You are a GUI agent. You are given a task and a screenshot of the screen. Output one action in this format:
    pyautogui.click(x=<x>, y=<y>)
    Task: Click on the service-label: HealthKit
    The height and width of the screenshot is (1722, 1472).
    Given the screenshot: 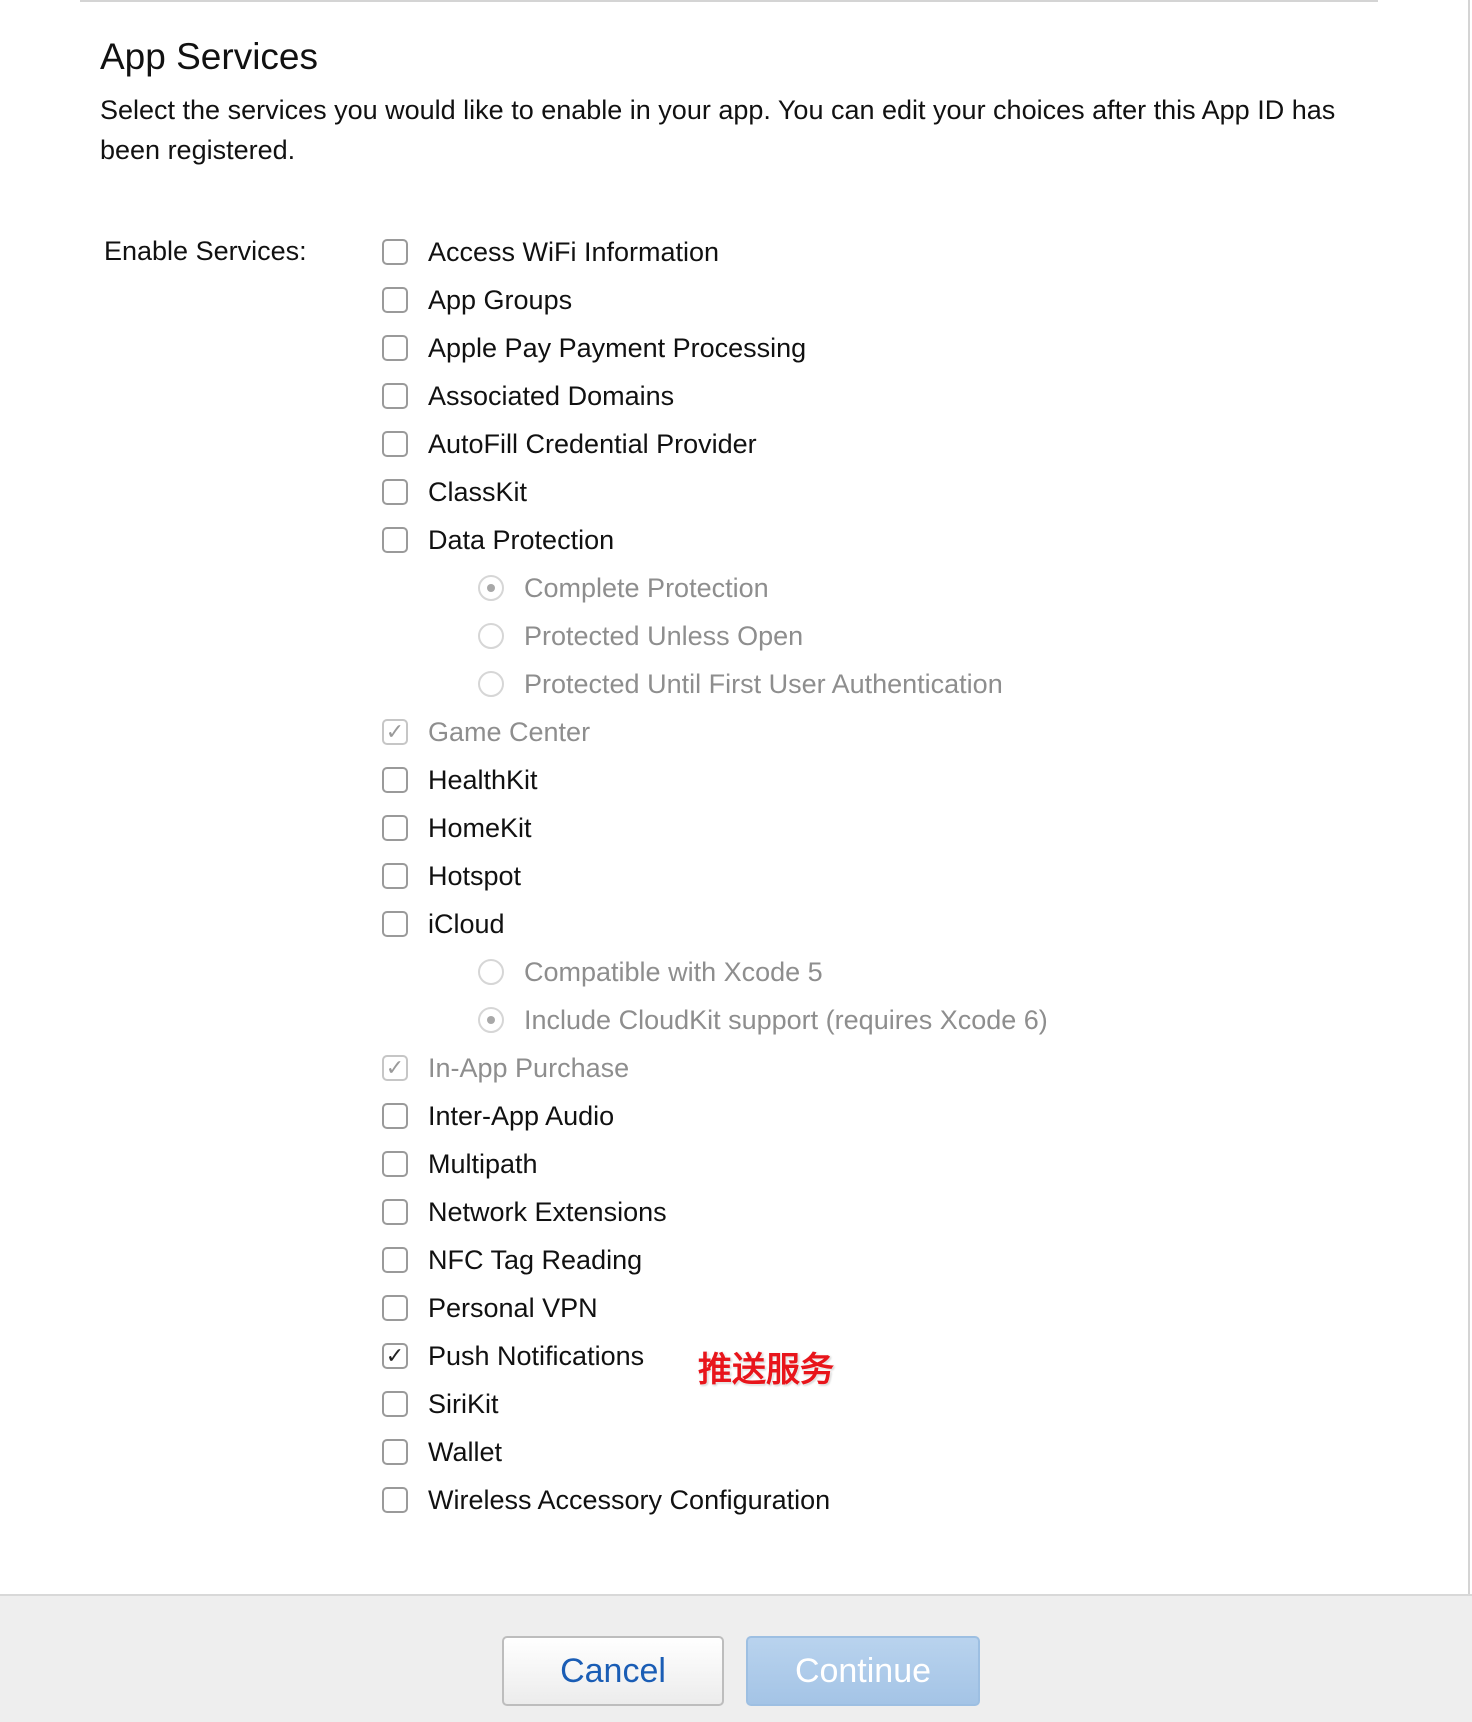 What is the action you would take?
    pyautogui.click(x=483, y=779)
    